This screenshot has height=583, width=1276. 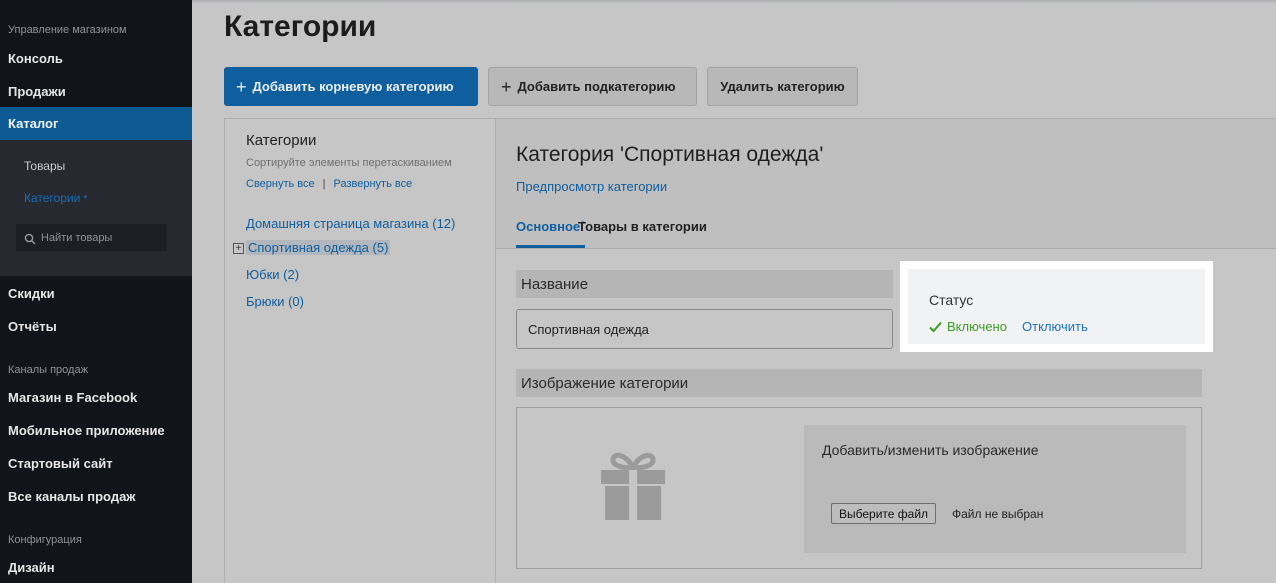 What do you see at coordinates (275, 301) in the screenshot?
I see `tree-node-trousers: Брюки (0)` at bounding box center [275, 301].